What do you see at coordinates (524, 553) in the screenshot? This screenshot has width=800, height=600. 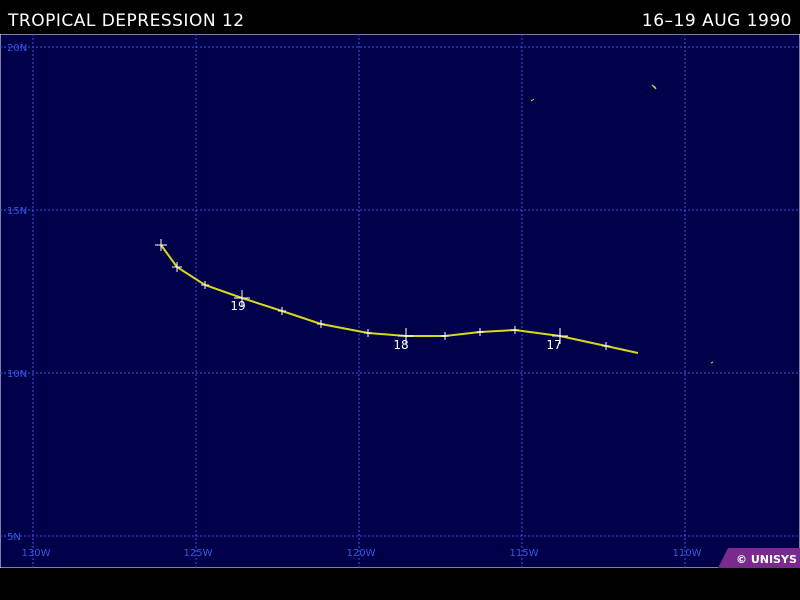 I see `lon-label-115w: 115W` at bounding box center [524, 553].